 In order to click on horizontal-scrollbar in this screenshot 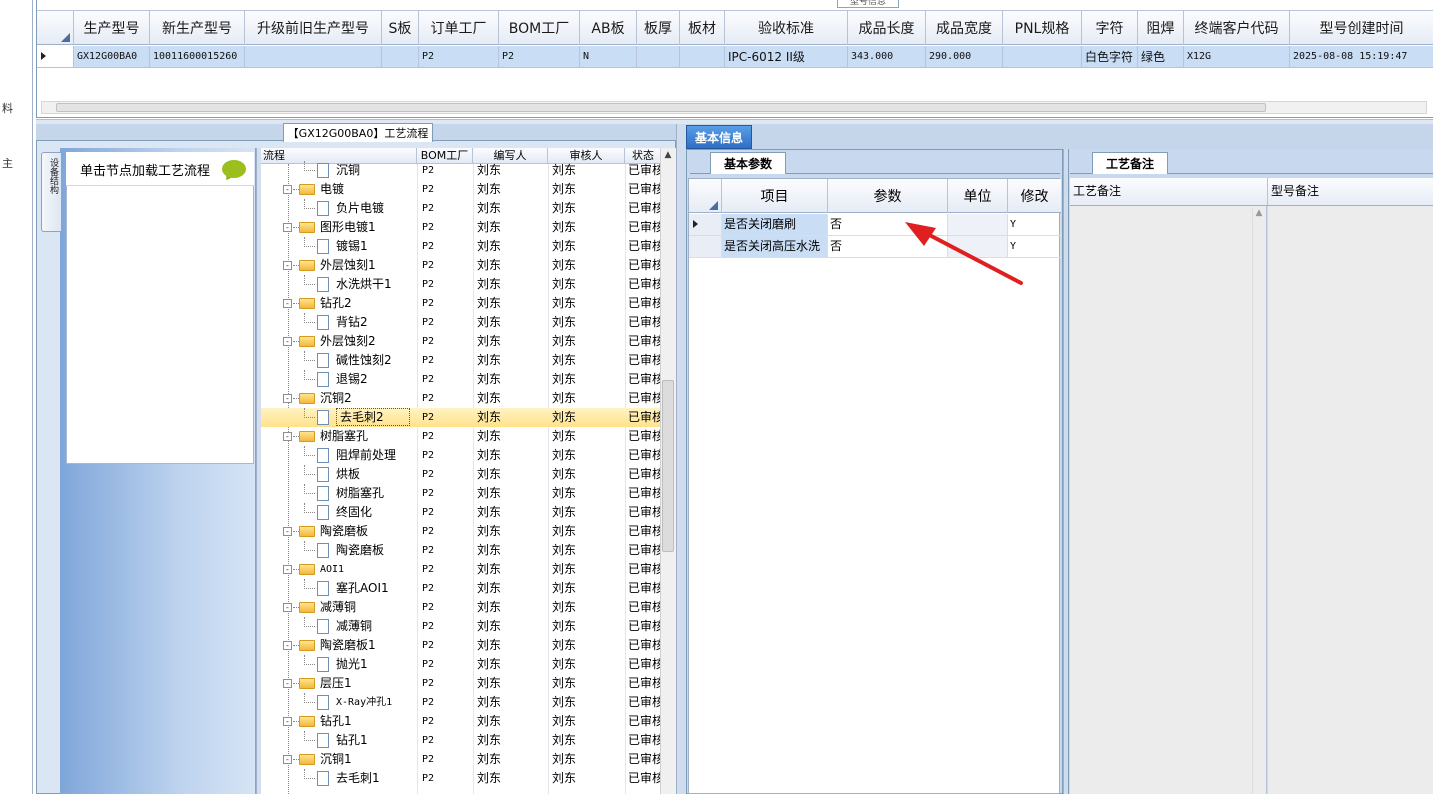, I will do `click(734, 107)`.